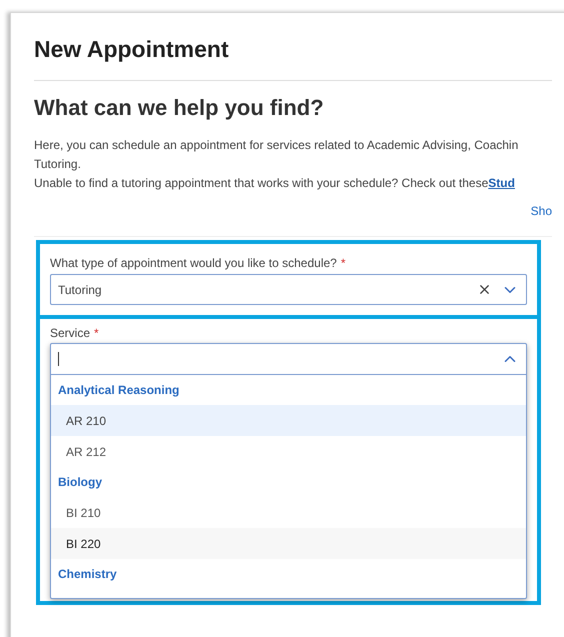 This screenshot has width=564, height=637. I want to click on page-title: New Appointment, so click(132, 49).